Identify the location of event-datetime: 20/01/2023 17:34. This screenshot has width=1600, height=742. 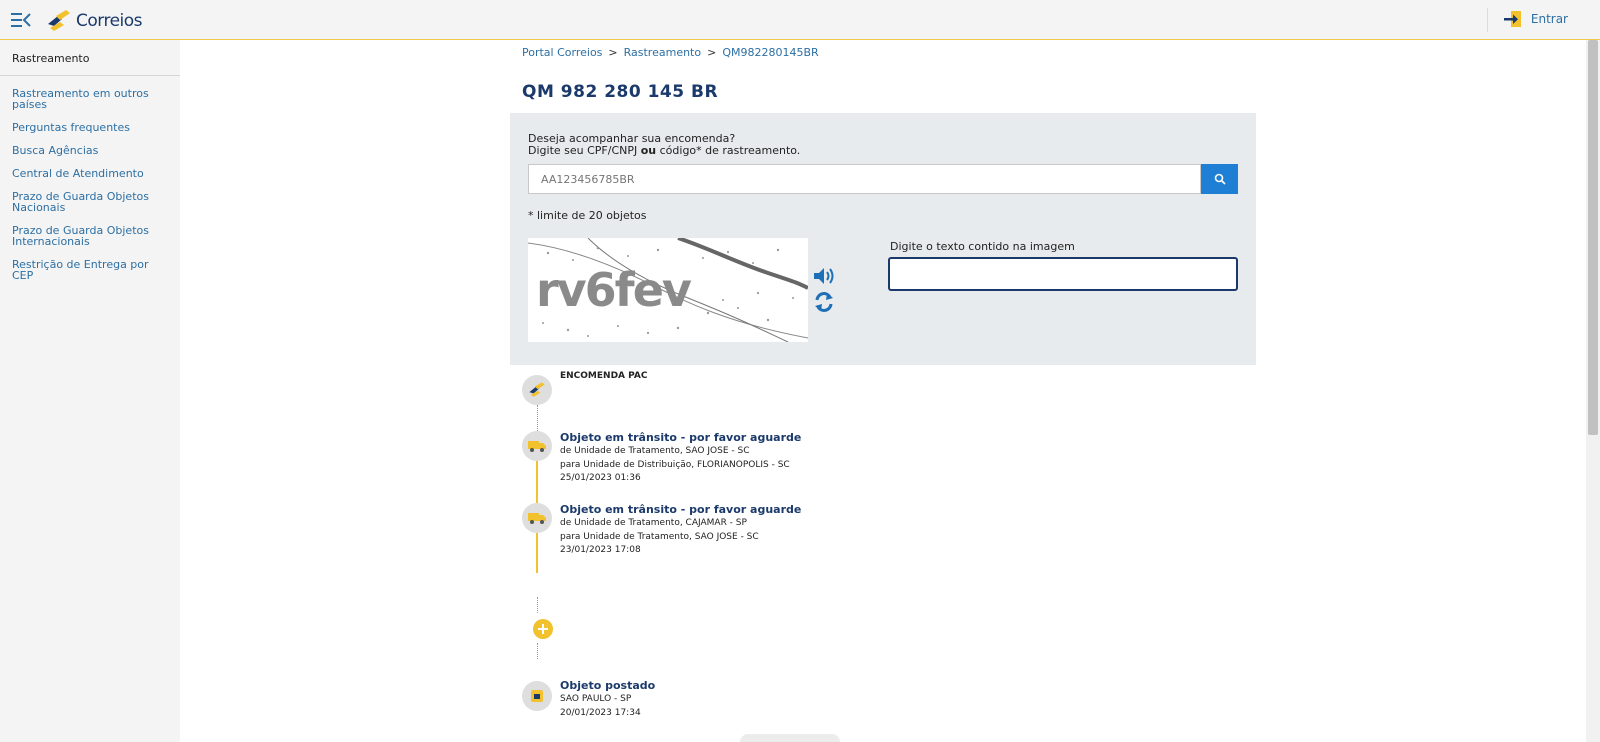
(600, 712).